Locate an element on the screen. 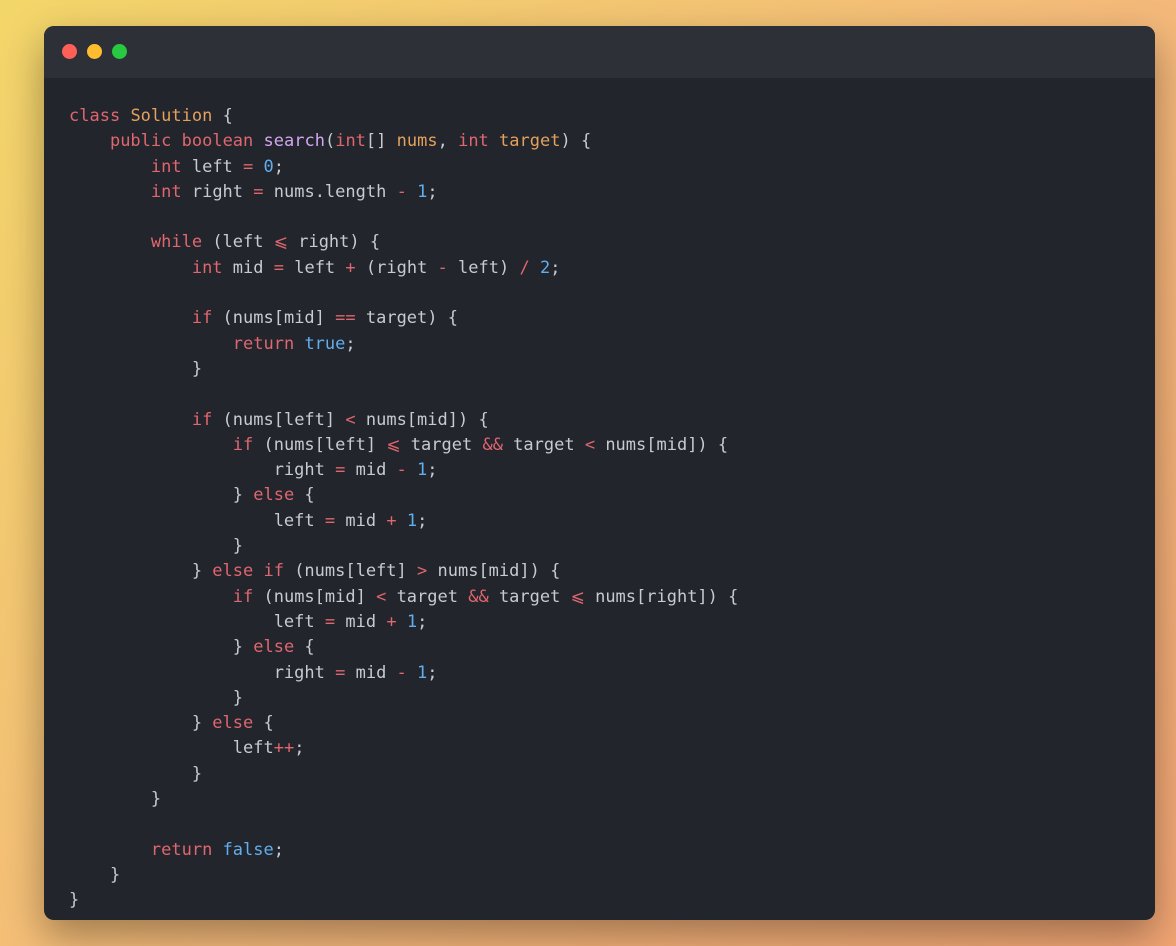 This screenshot has height=946, width=1176. code-token: (left is located at coordinates (238, 242).